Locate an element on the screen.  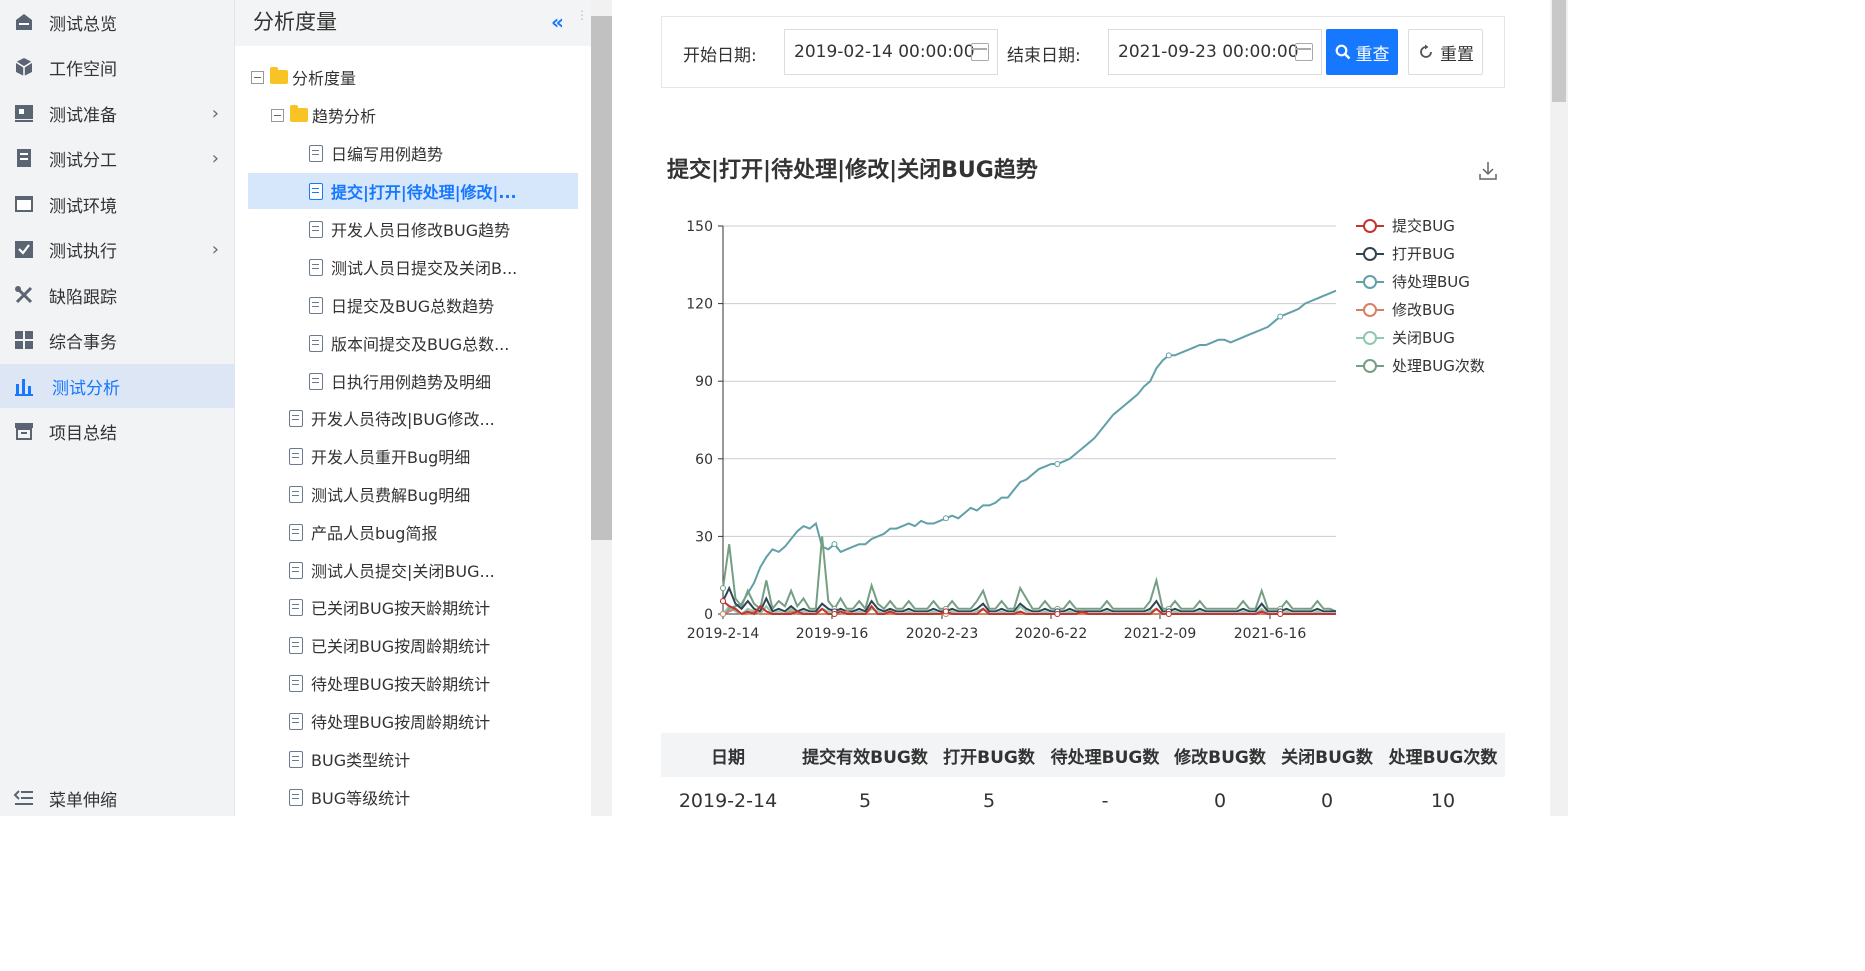
tree-leaf: 已关闭BUG按周龄期统计 is located at coordinates (389, 645).